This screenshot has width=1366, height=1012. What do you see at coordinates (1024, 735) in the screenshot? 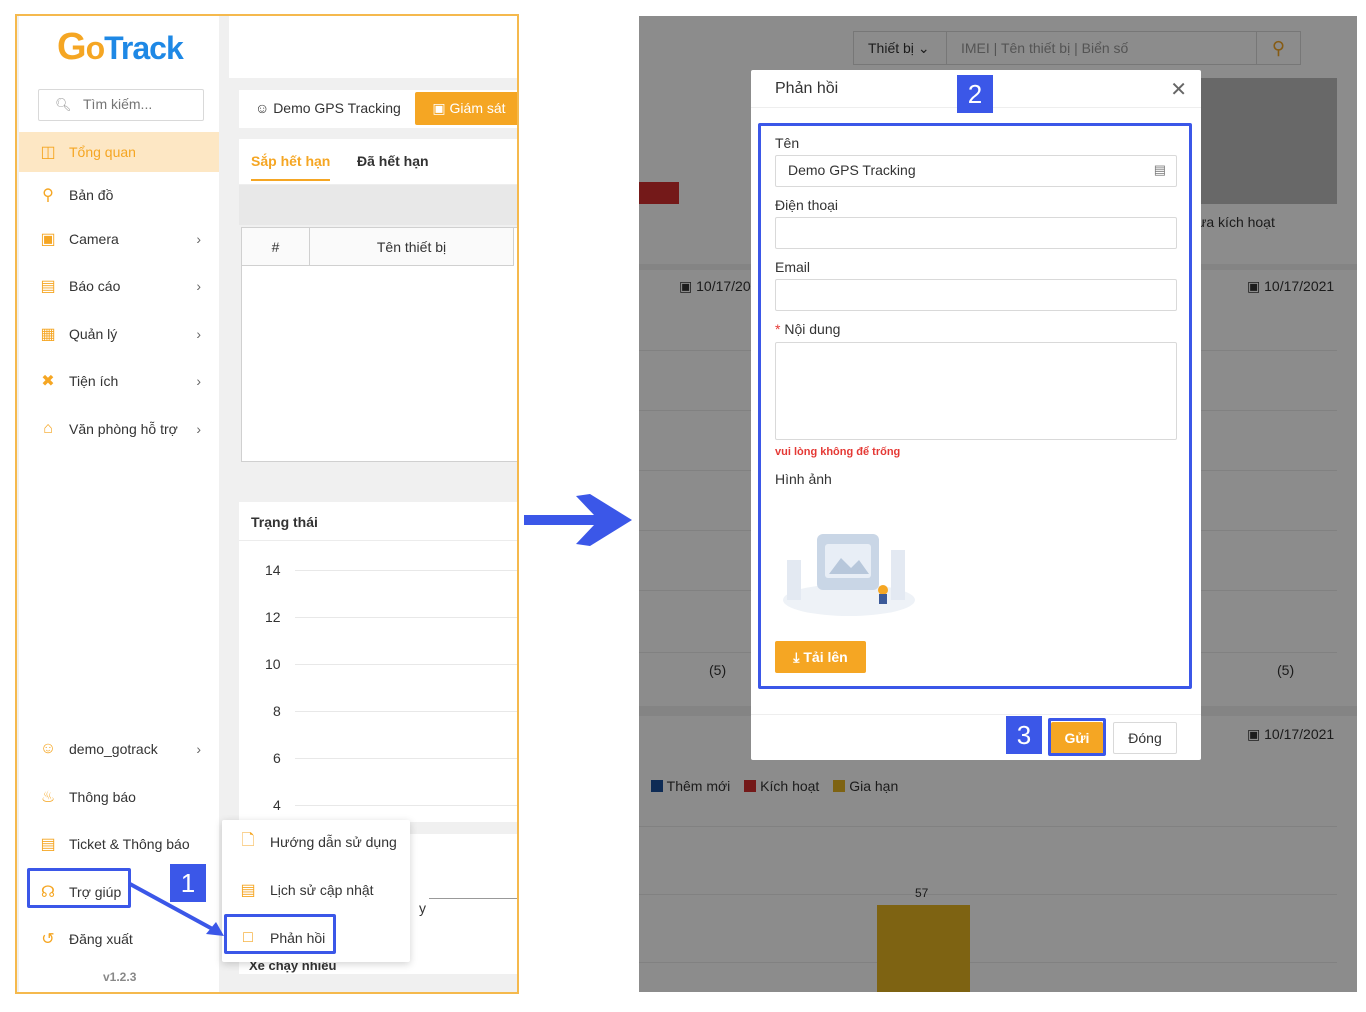
I see `callout-badge-3: 3` at bounding box center [1024, 735].